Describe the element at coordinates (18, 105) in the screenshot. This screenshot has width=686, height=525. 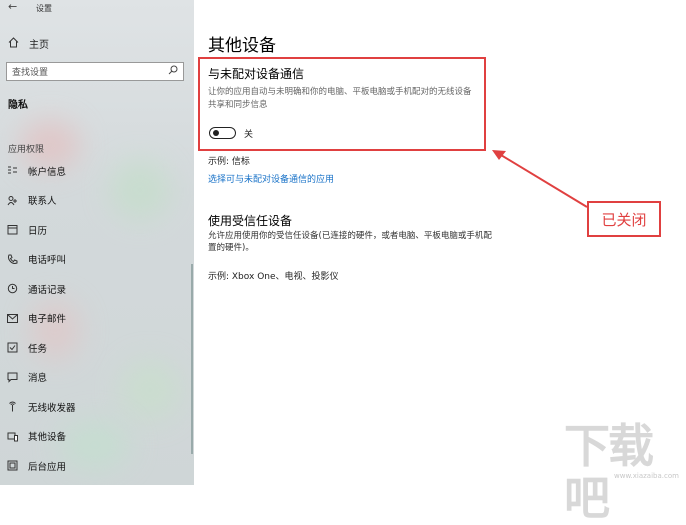
I see `section-title: 隐私` at that location.